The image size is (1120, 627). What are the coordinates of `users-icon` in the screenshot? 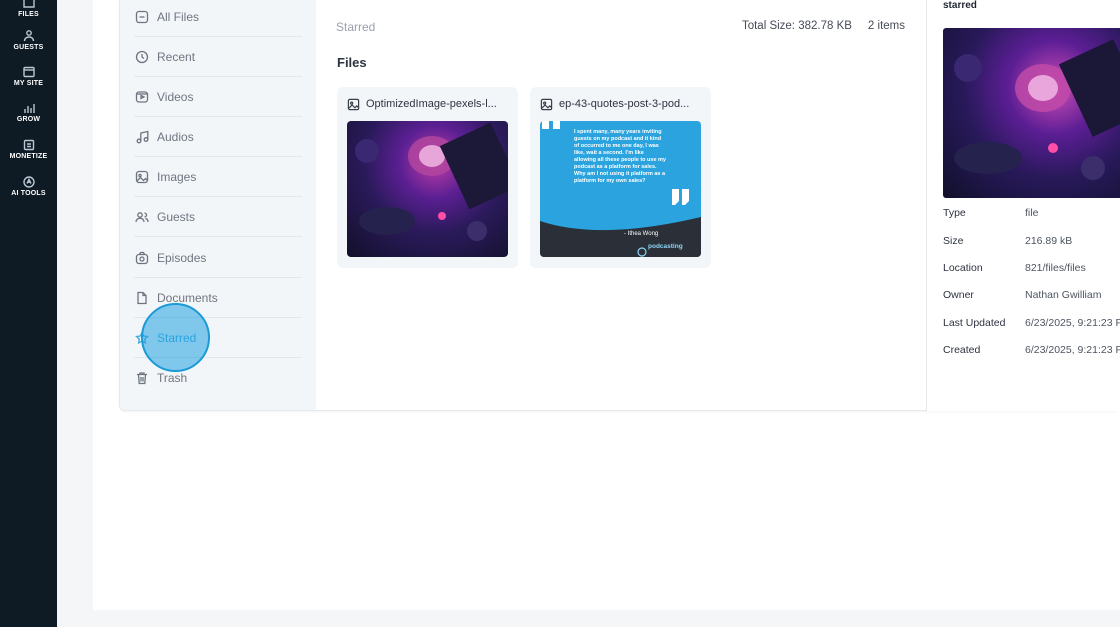 It's located at (142, 216).